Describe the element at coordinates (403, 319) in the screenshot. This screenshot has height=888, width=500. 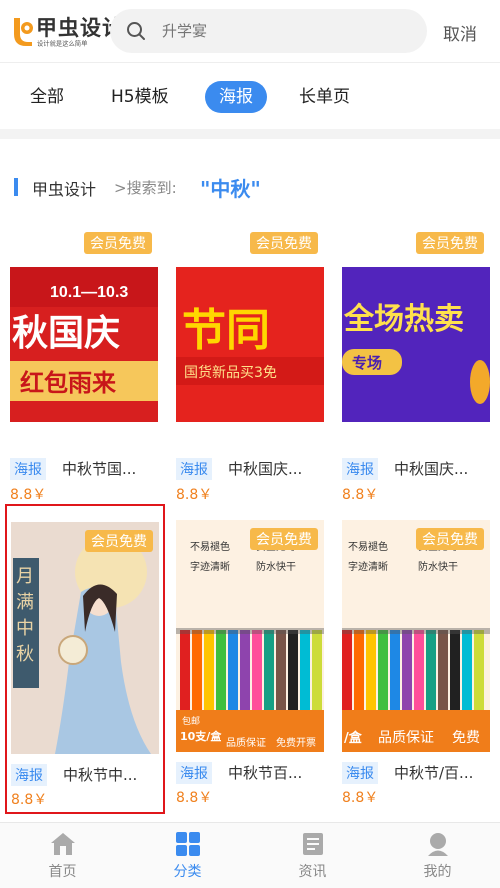
I see `thumb-text: 全场热卖` at that location.